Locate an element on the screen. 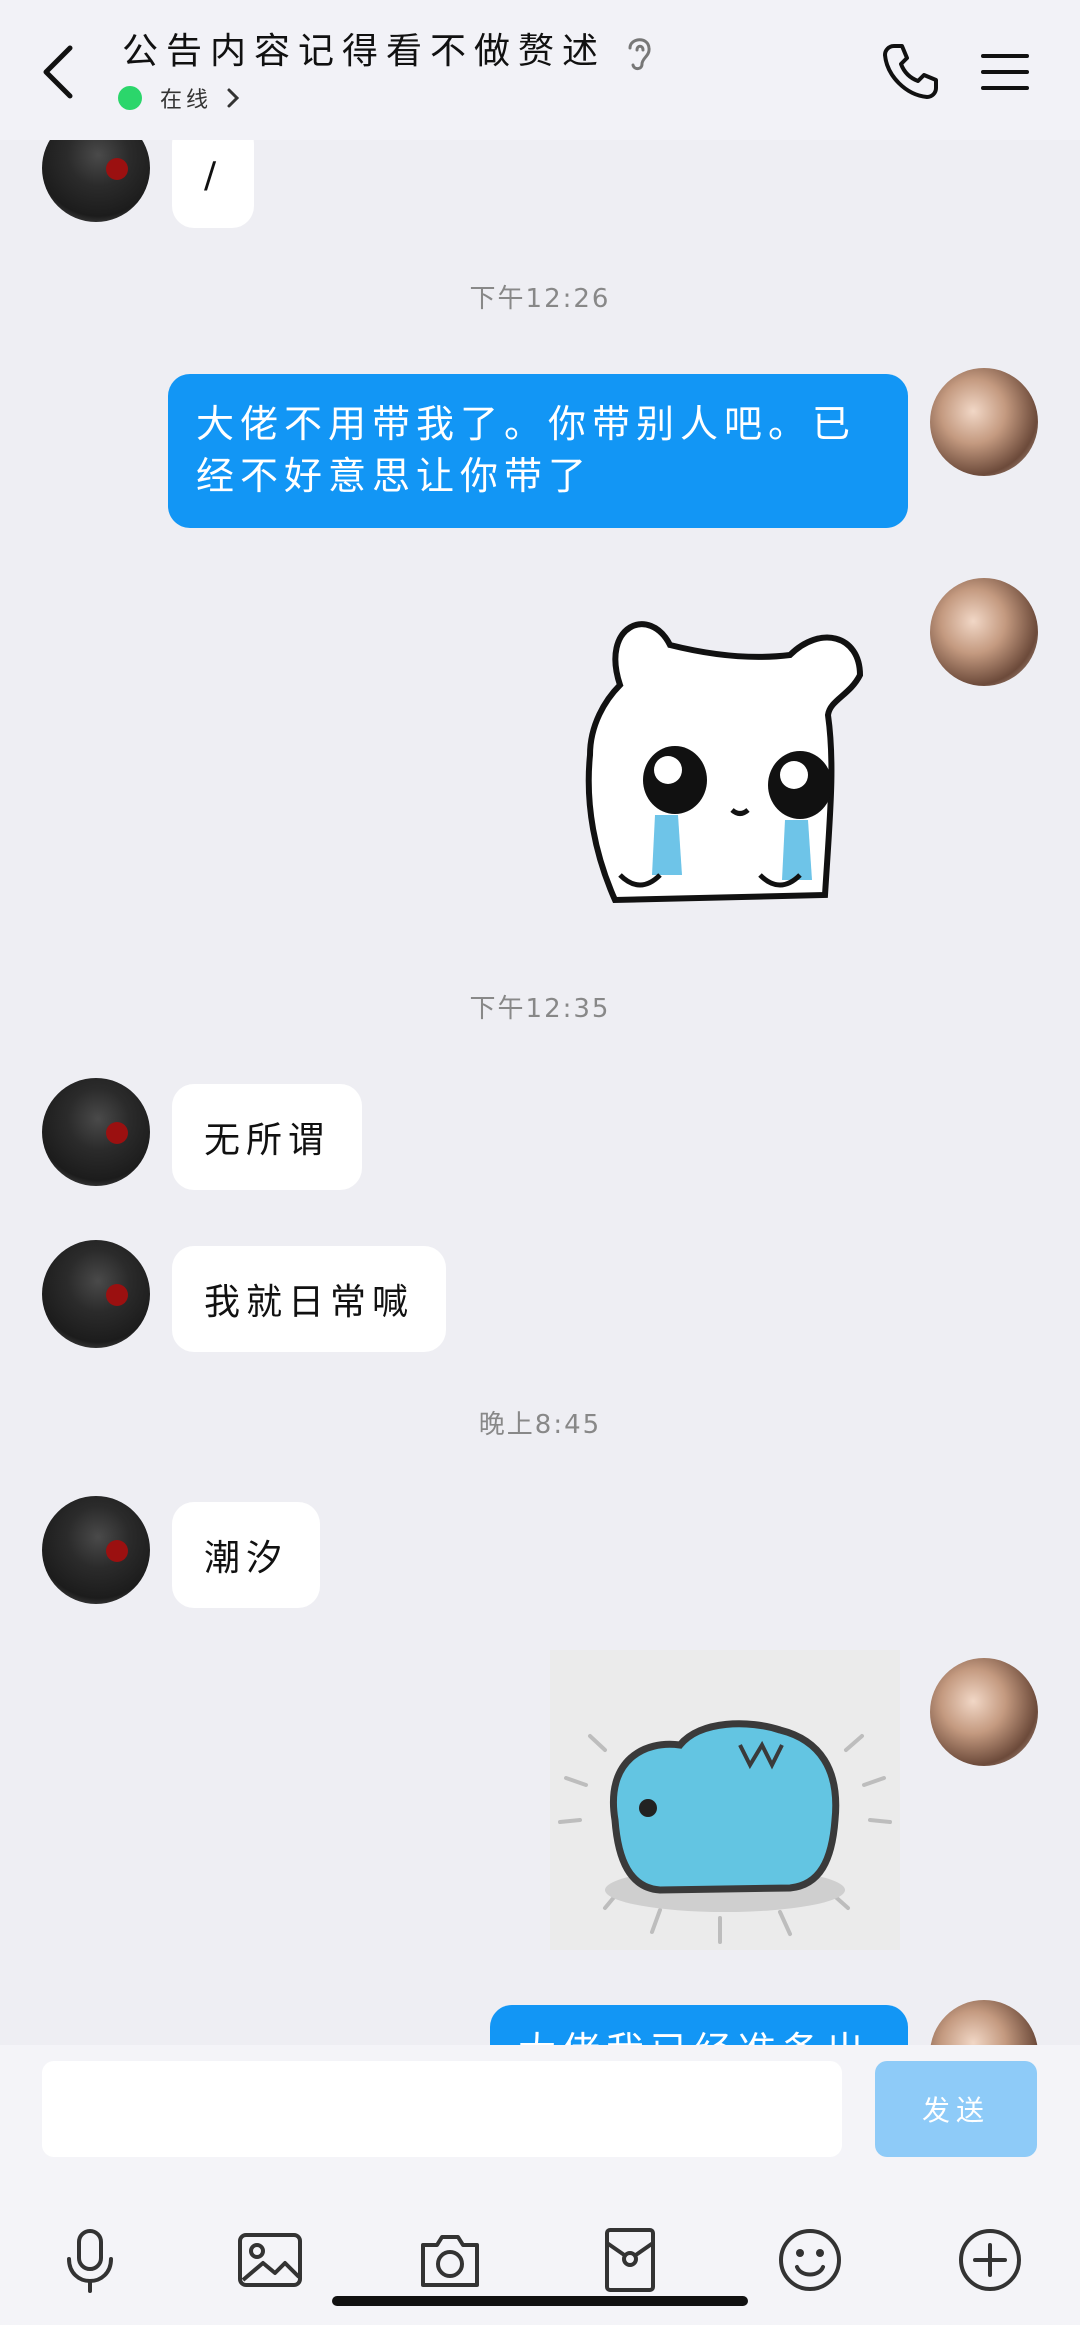 Image resolution: width=1080 pixels, height=2325 pixels. menu-icon is located at coordinates (1005, 72).